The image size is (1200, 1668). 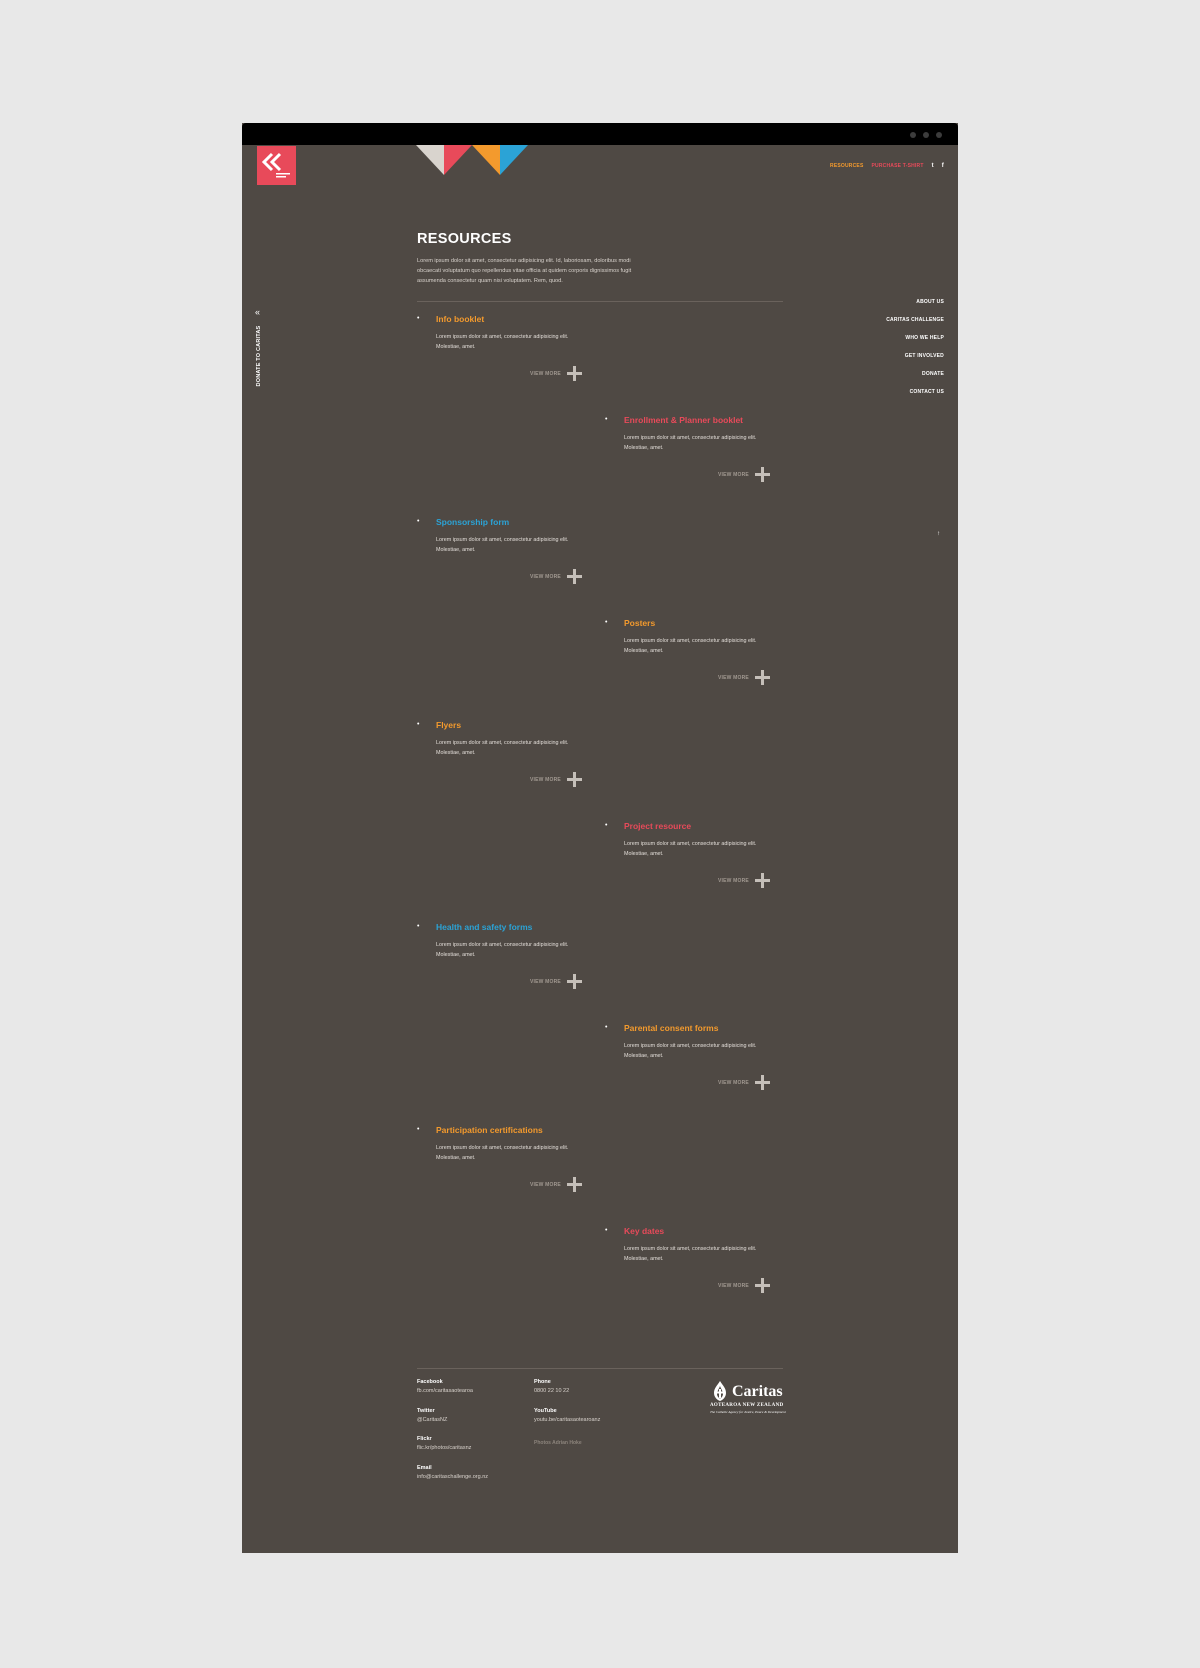 I want to click on resource-title: Participation certifications, so click(x=516, y=1130).